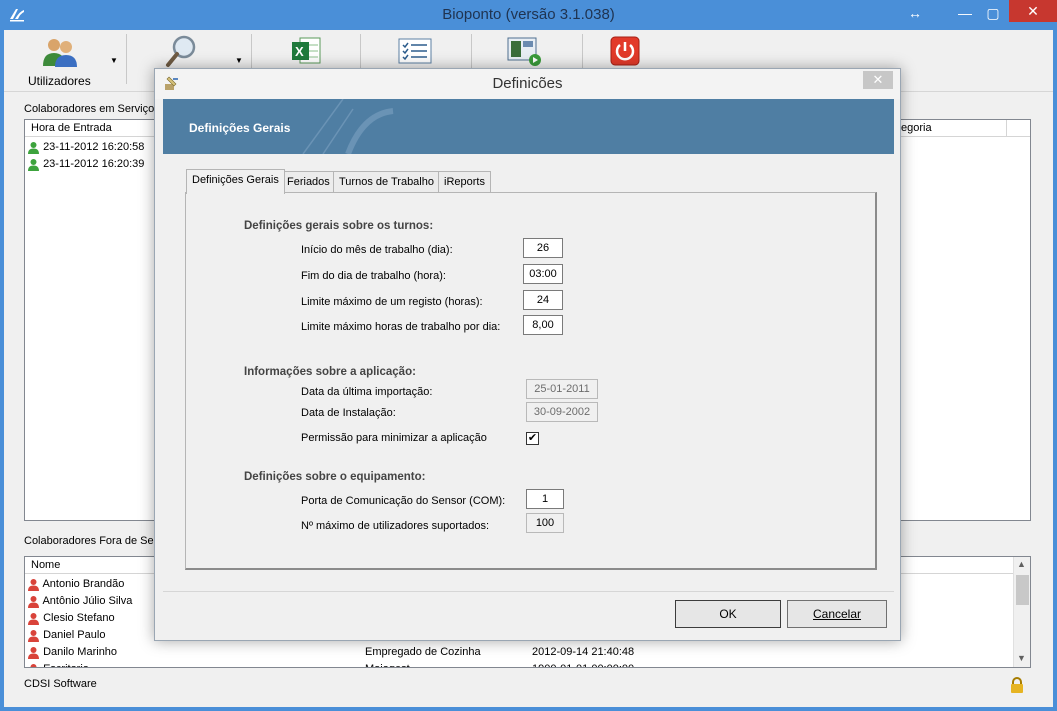  What do you see at coordinates (543, 325) in the screenshot?
I see `max-daily-hours-input` at bounding box center [543, 325].